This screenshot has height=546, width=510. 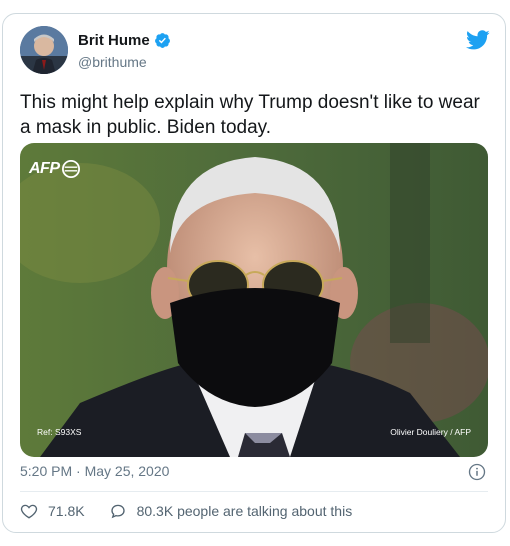 I want to click on heart-icon, so click(x=29, y=511).